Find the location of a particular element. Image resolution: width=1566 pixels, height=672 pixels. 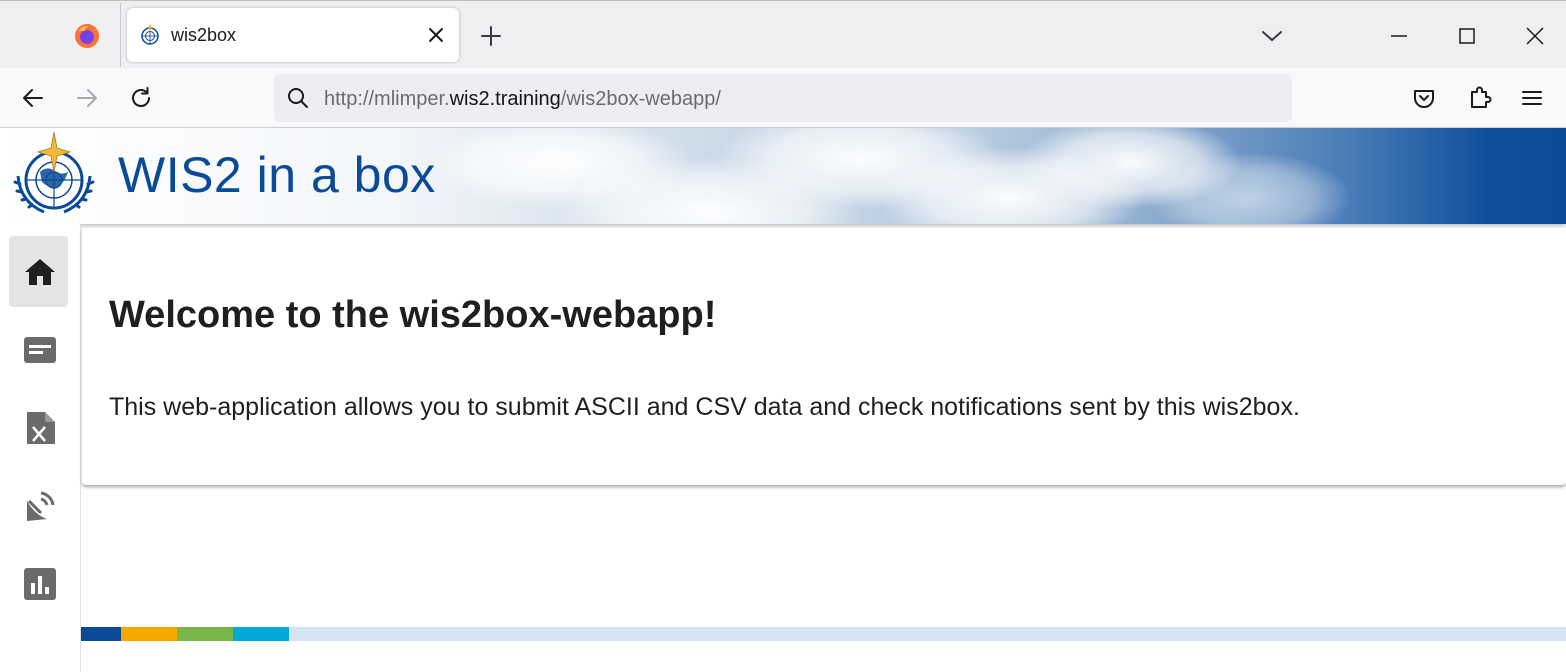

wmo-logo is located at coordinates (54, 176).